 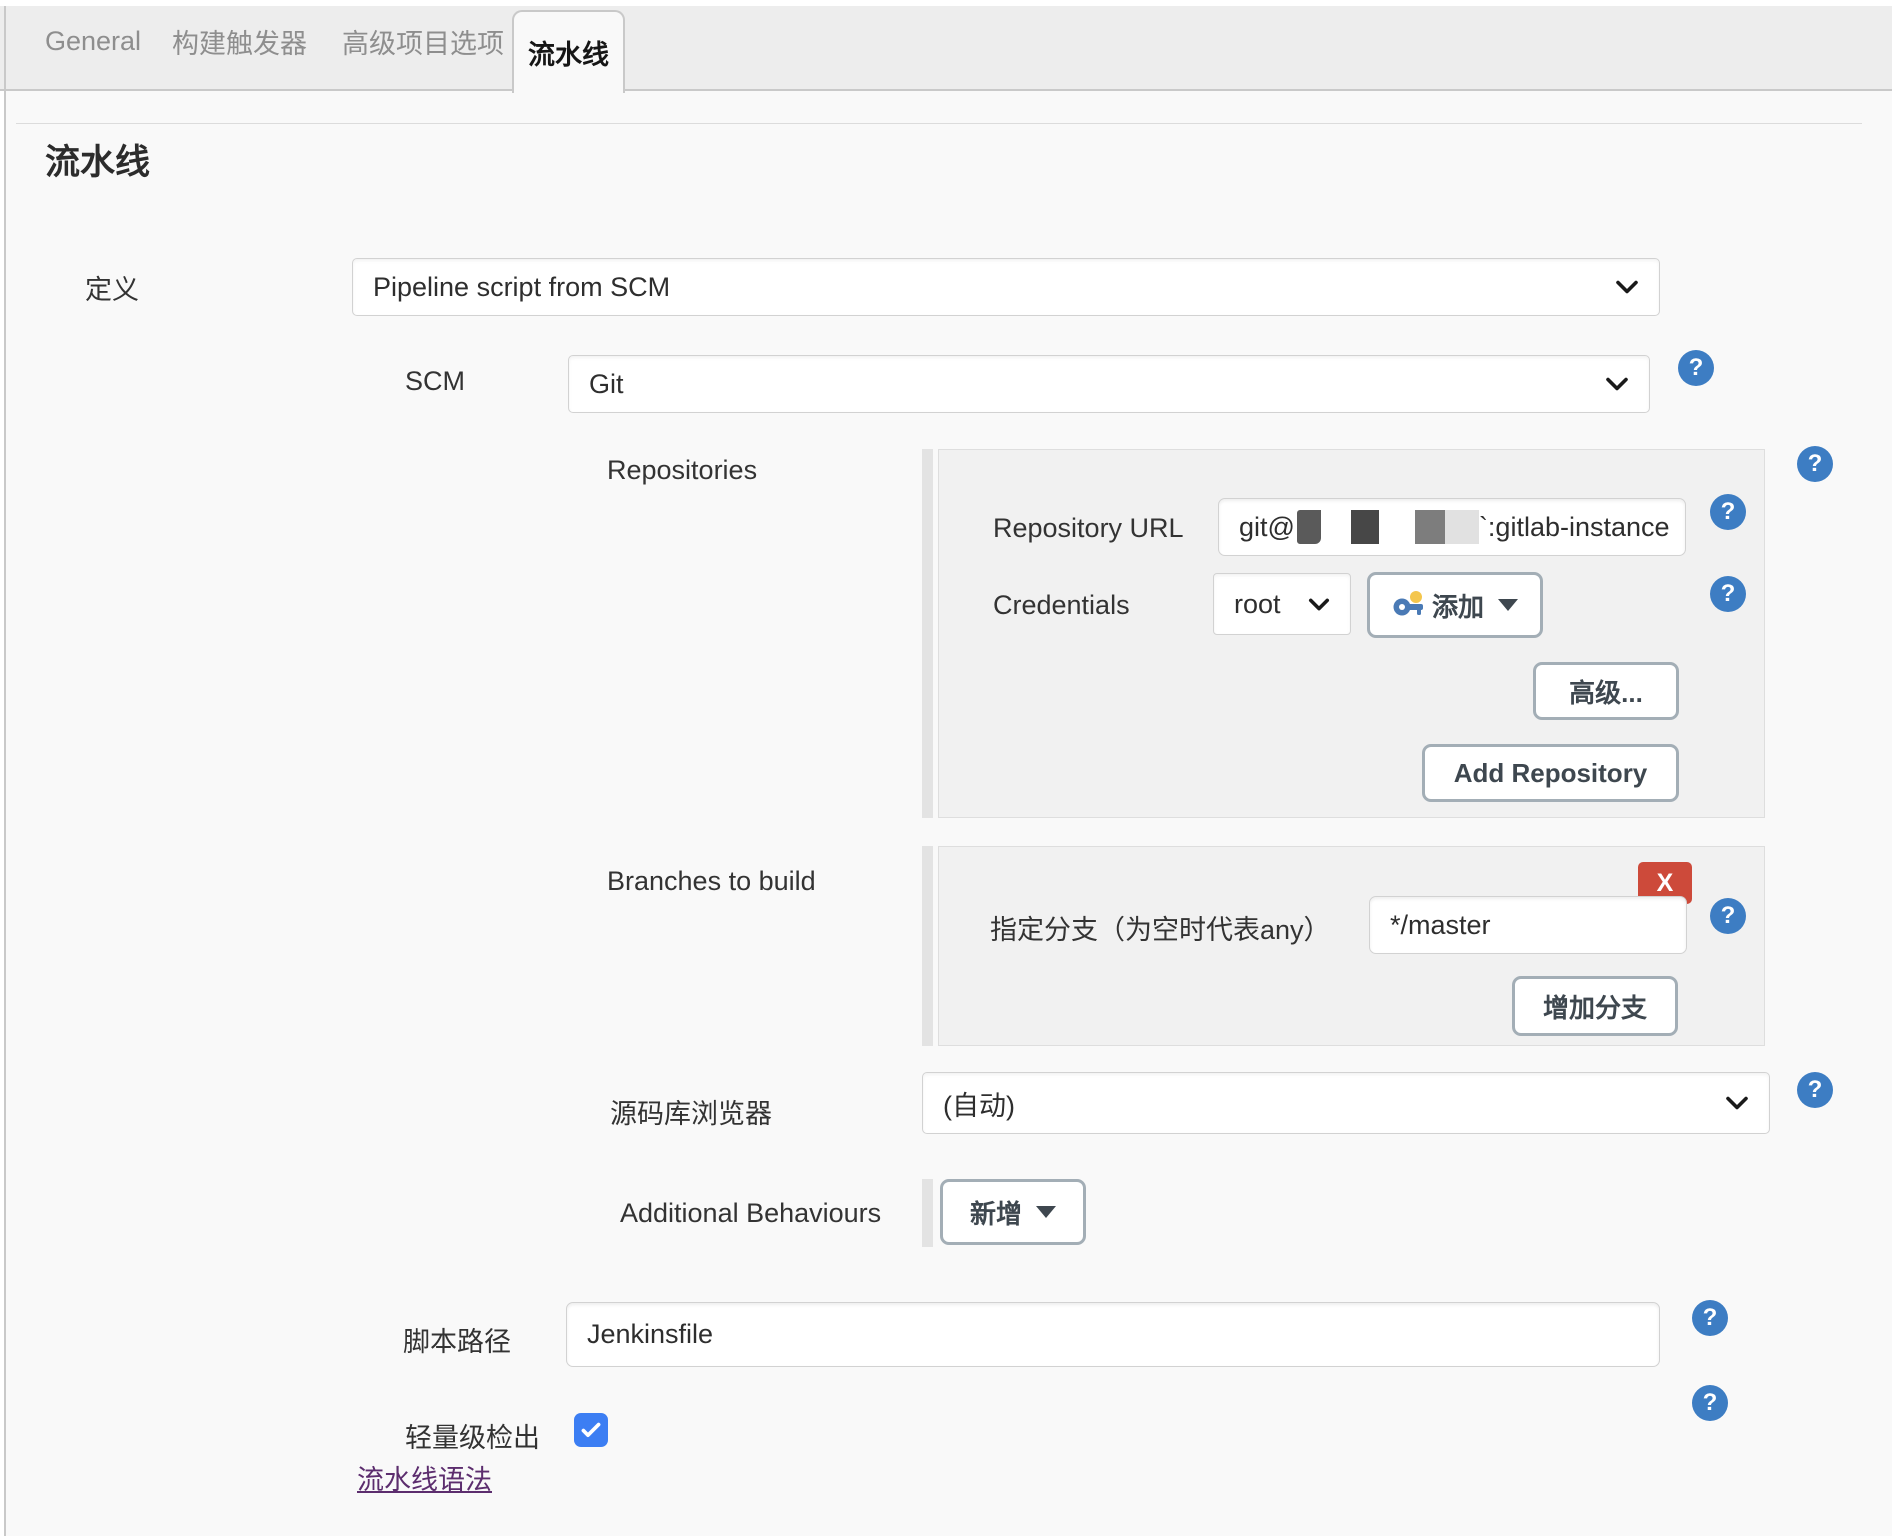 What do you see at coordinates (568, 55) in the screenshot?
I see `tab-pipeline-label: 流水线` at bounding box center [568, 55].